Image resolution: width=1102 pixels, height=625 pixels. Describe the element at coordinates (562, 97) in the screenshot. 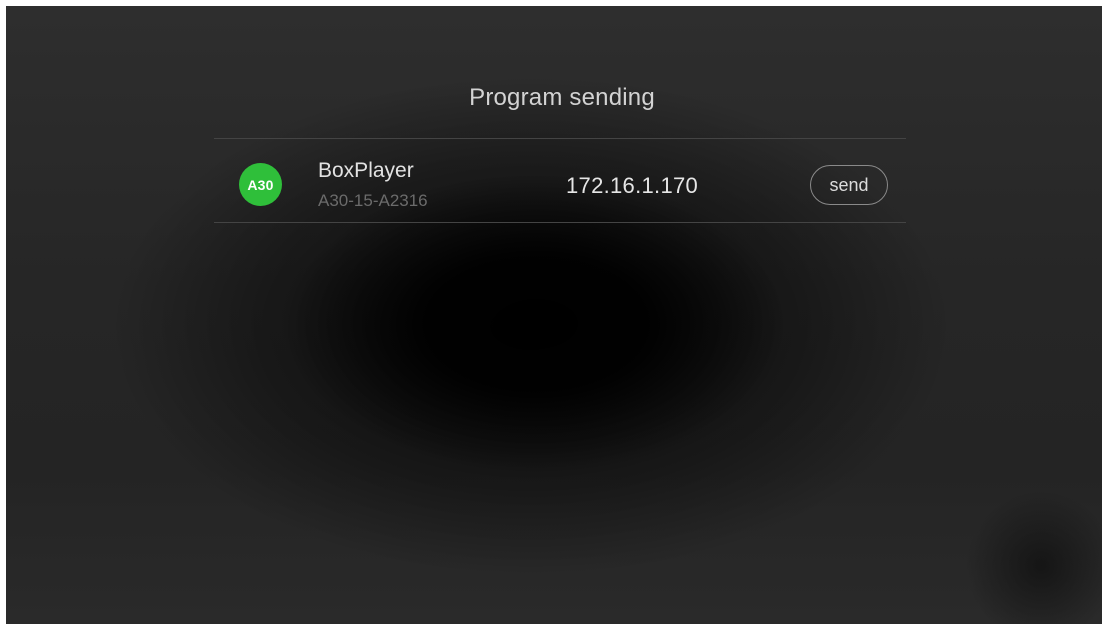

I see `dialog-title: Program sending` at that location.